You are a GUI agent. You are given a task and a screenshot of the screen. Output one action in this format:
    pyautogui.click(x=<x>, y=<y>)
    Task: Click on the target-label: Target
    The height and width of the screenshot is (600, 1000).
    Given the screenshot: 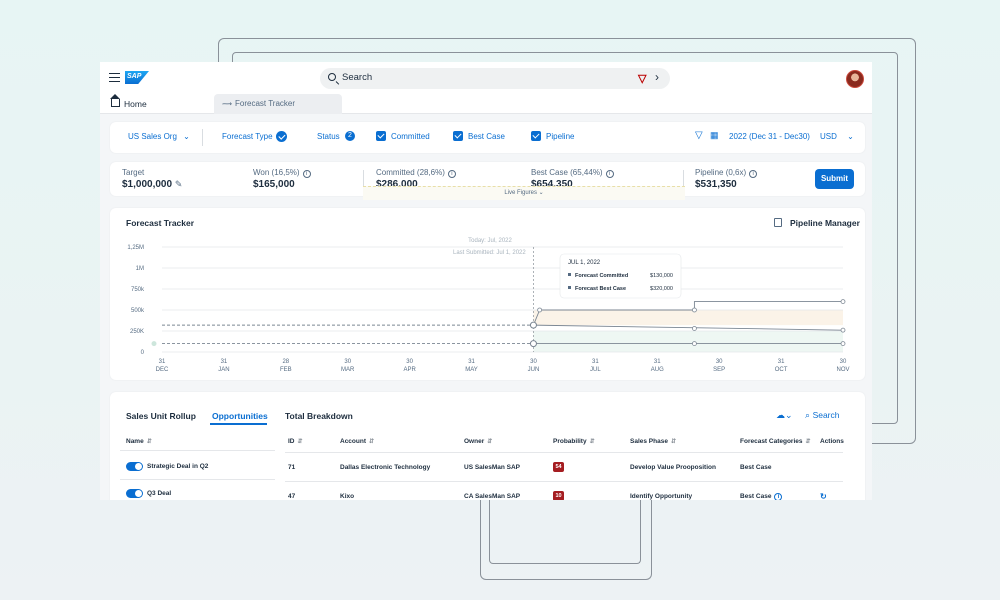 What is the action you would take?
    pyautogui.click(x=133, y=172)
    